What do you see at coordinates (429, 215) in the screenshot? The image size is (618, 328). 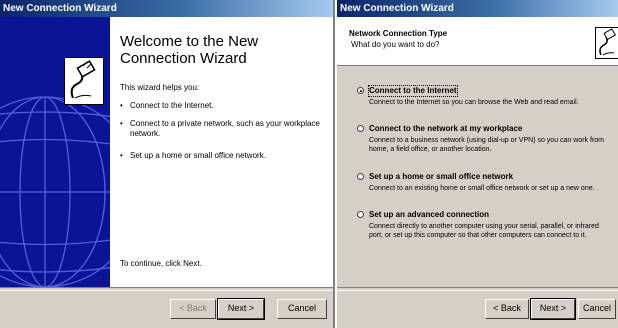 I see `option-label: Set up an advanced connection` at bounding box center [429, 215].